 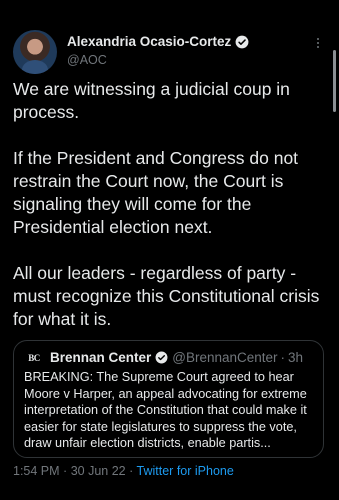 I want to click on quoted-author-handle: @BrennanCenter, so click(x=225, y=357).